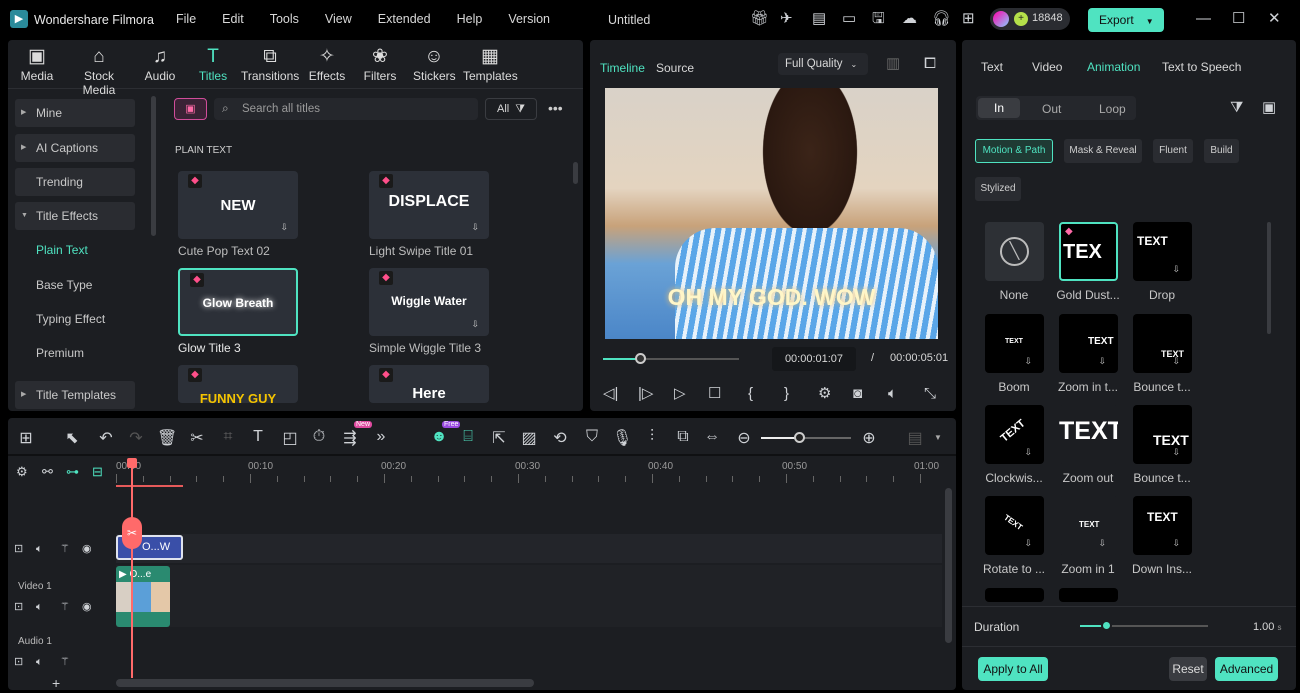 The image size is (1300, 693). I want to click on video-preview: OH MY GOD. WOW, so click(771, 213).